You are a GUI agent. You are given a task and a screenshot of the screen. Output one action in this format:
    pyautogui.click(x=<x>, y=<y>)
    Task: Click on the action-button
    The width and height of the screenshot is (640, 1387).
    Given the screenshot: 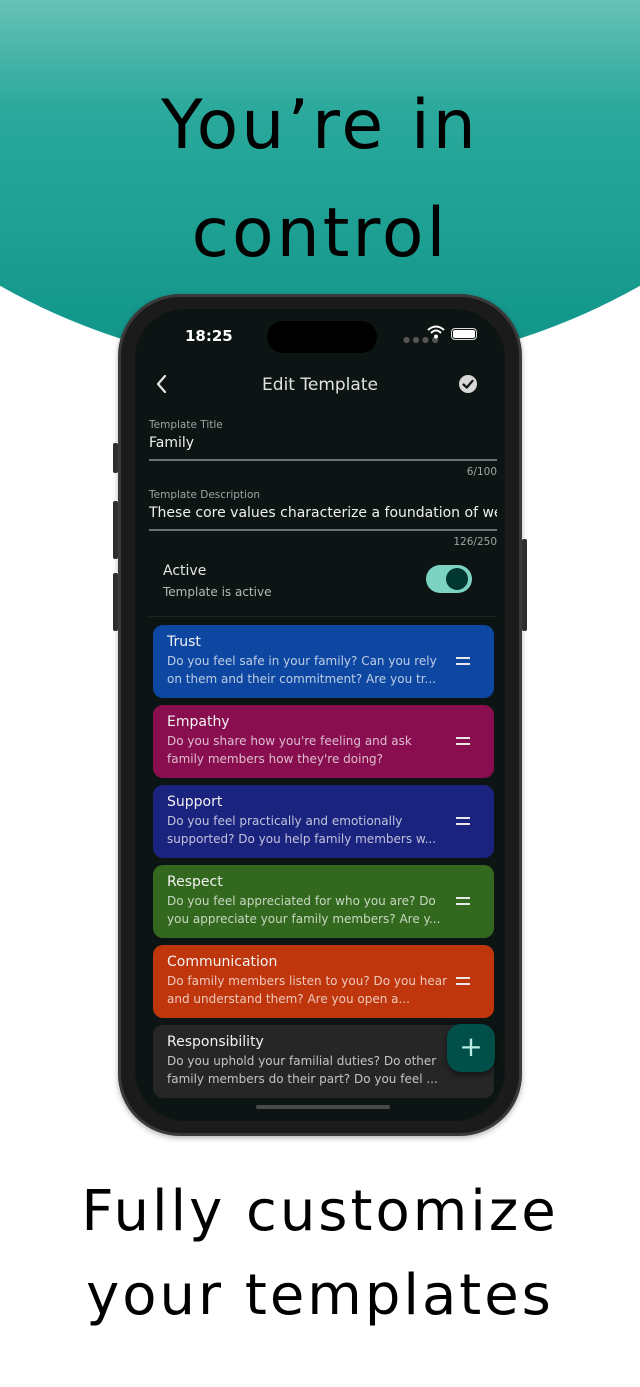 What is the action you would take?
    pyautogui.click(x=115, y=458)
    